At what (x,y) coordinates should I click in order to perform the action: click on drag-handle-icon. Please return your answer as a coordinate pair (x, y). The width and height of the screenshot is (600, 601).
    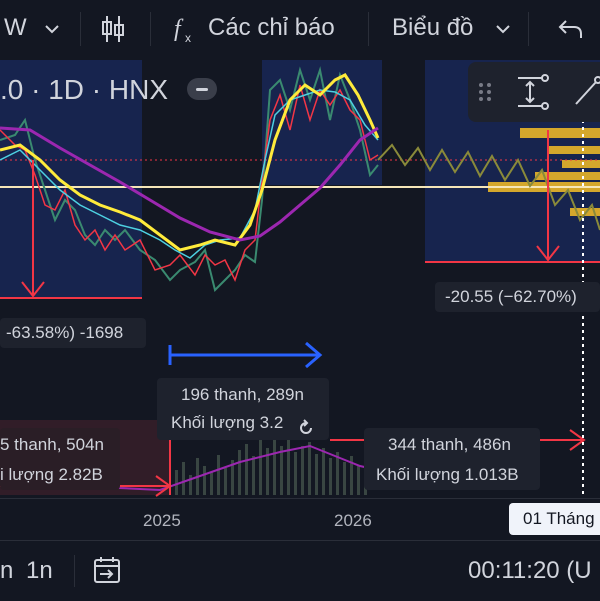
    Looking at the image, I should click on (485, 94).